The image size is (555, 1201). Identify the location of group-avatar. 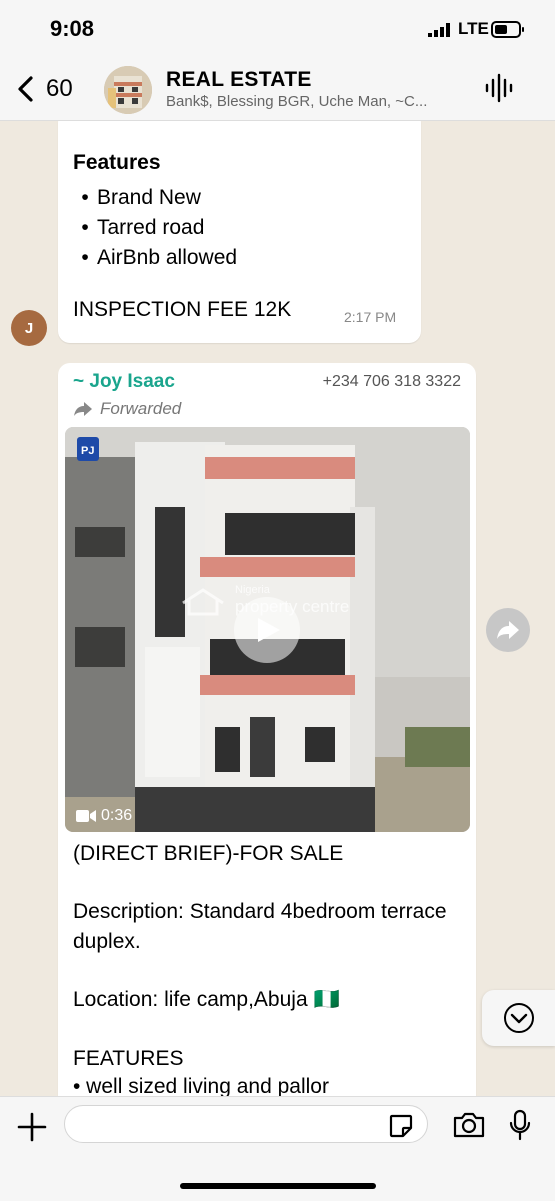
(128, 90).